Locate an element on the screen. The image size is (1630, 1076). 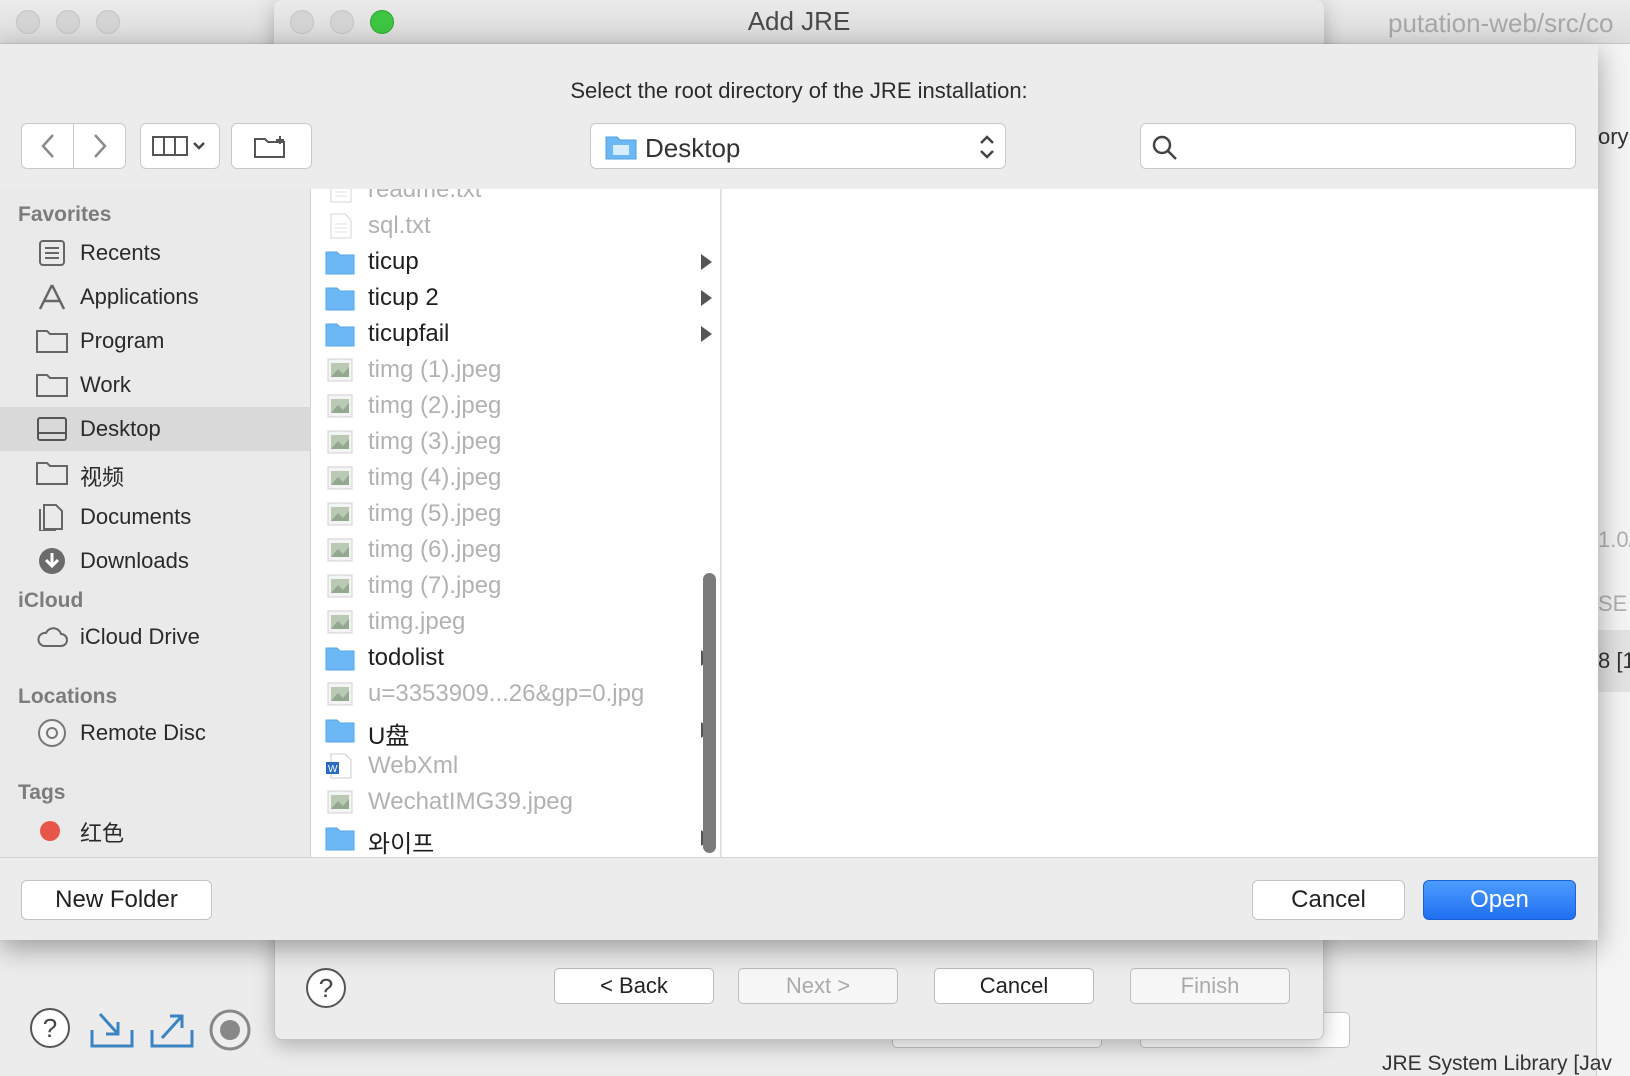
file-name: timg (5).jpeg is located at coordinates (435, 513).